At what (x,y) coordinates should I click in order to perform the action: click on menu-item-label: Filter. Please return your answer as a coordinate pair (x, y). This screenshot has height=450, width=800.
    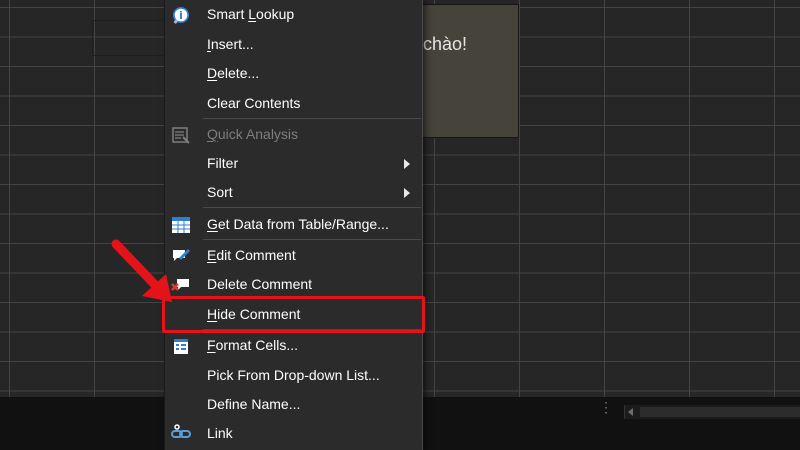
    Looking at the image, I should click on (223, 163).